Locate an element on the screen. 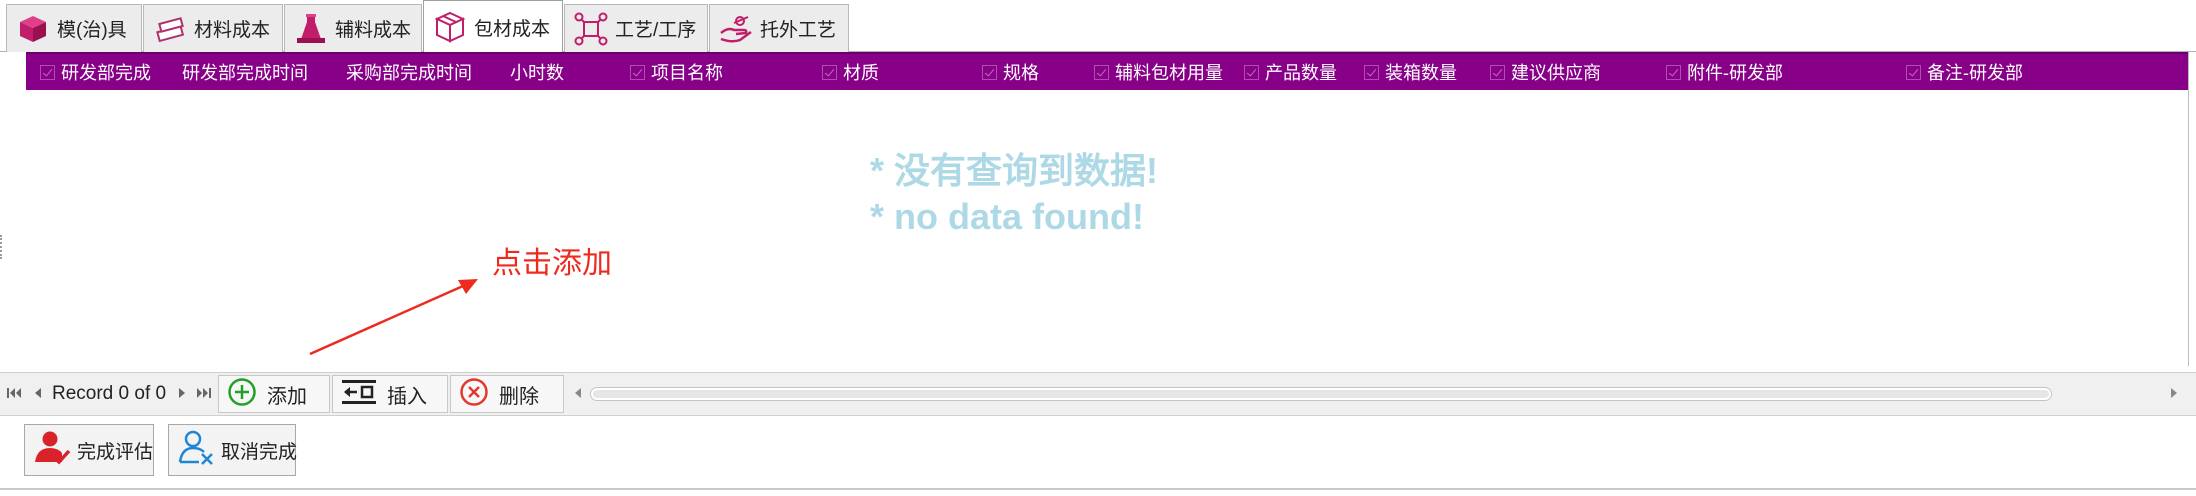 The width and height of the screenshot is (2196, 496). complete-evaluation-button: 完成评估 is located at coordinates (89, 450).